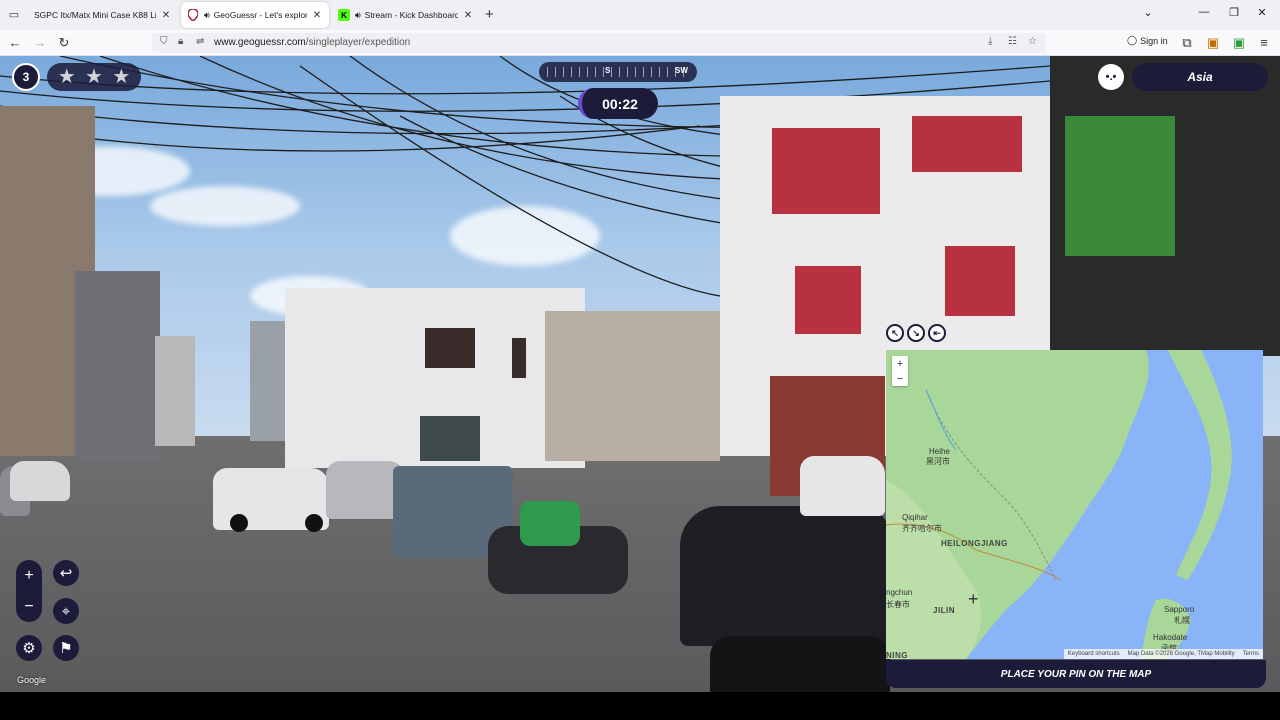 Image resolution: width=1280 pixels, height=720 pixels. What do you see at coordinates (922, 528) in the screenshot?
I see `map-label-qiqihar-zh: 齐齐哈尔市` at bounding box center [922, 528].